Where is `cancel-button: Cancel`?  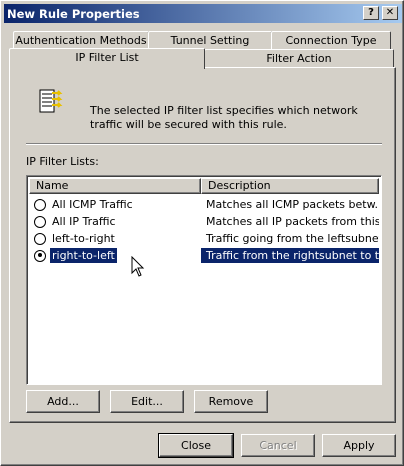
cancel-button: Cancel is located at coordinates (278, 445).